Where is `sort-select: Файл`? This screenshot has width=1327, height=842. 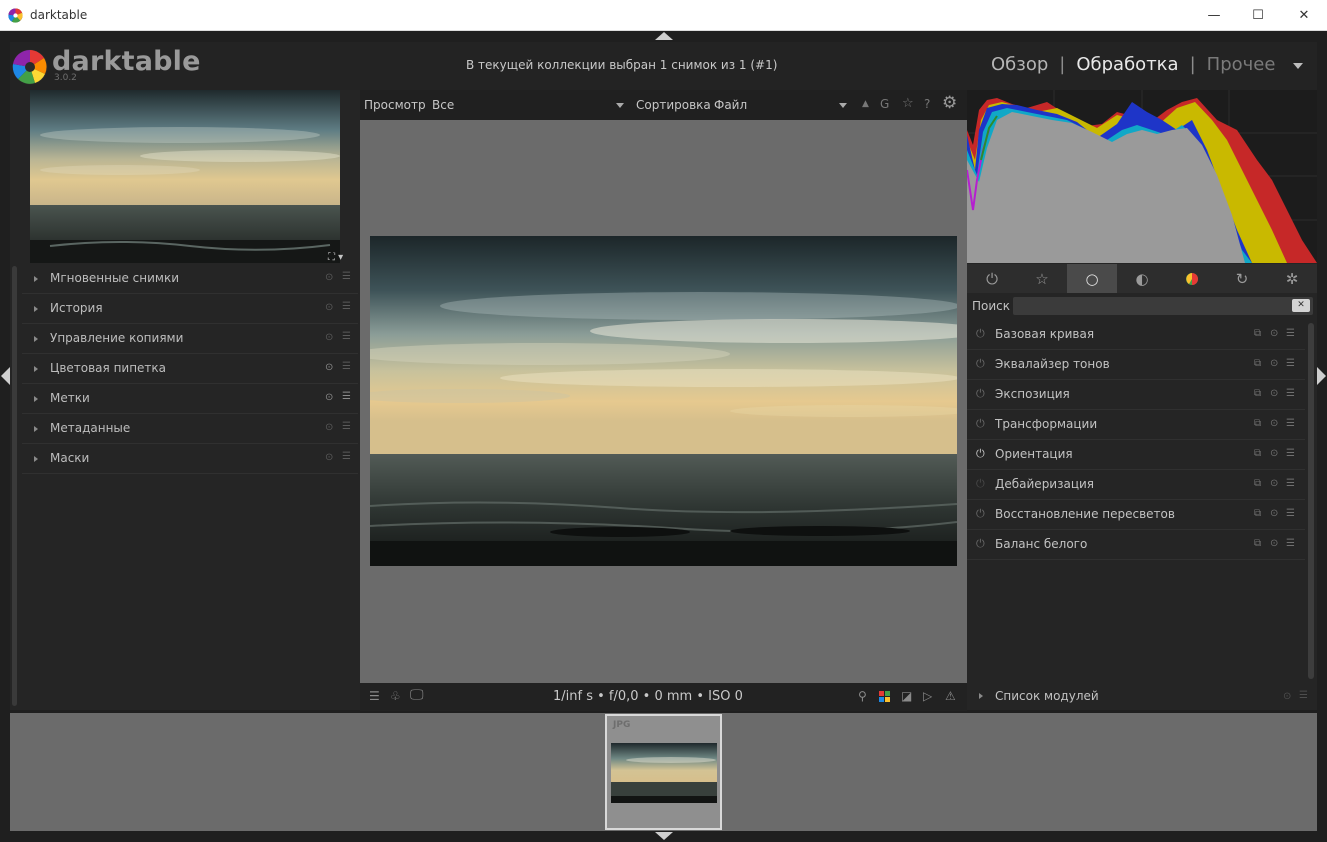
sort-select: Файл is located at coordinates (730, 105).